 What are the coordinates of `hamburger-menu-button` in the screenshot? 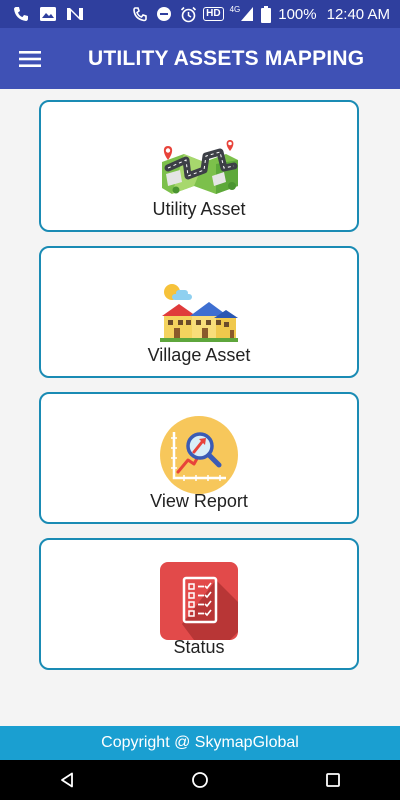 It's located at (30, 59).